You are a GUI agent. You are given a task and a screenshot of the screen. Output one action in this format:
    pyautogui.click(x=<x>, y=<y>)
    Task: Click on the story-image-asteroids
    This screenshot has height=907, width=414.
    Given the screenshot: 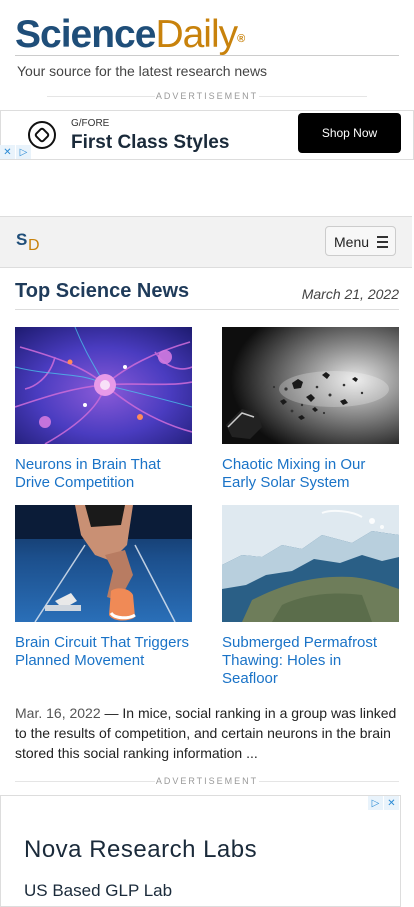 What is the action you would take?
    pyautogui.click(x=310, y=385)
    